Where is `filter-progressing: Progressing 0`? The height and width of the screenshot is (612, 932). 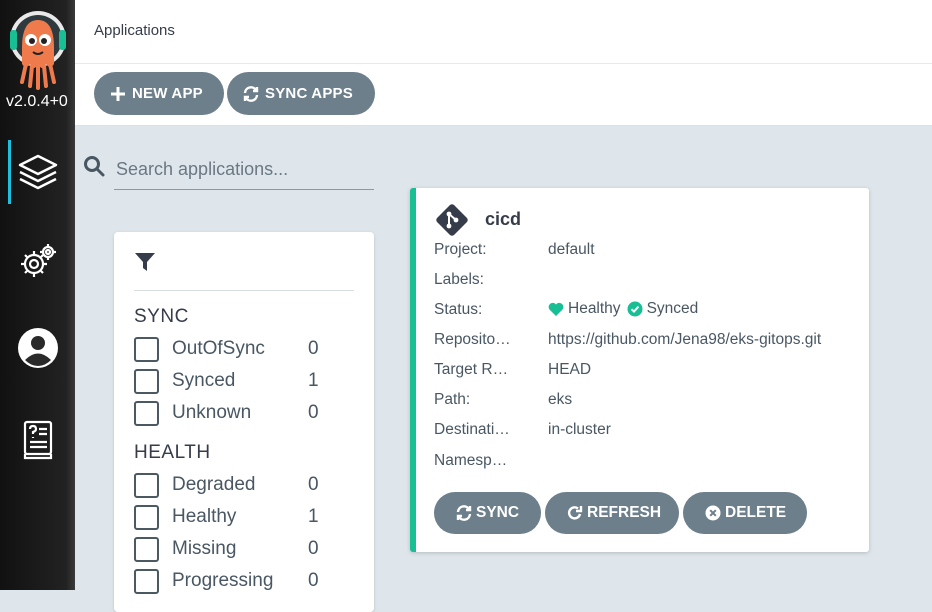
filter-progressing: Progressing 0 is located at coordinates (229, 581).